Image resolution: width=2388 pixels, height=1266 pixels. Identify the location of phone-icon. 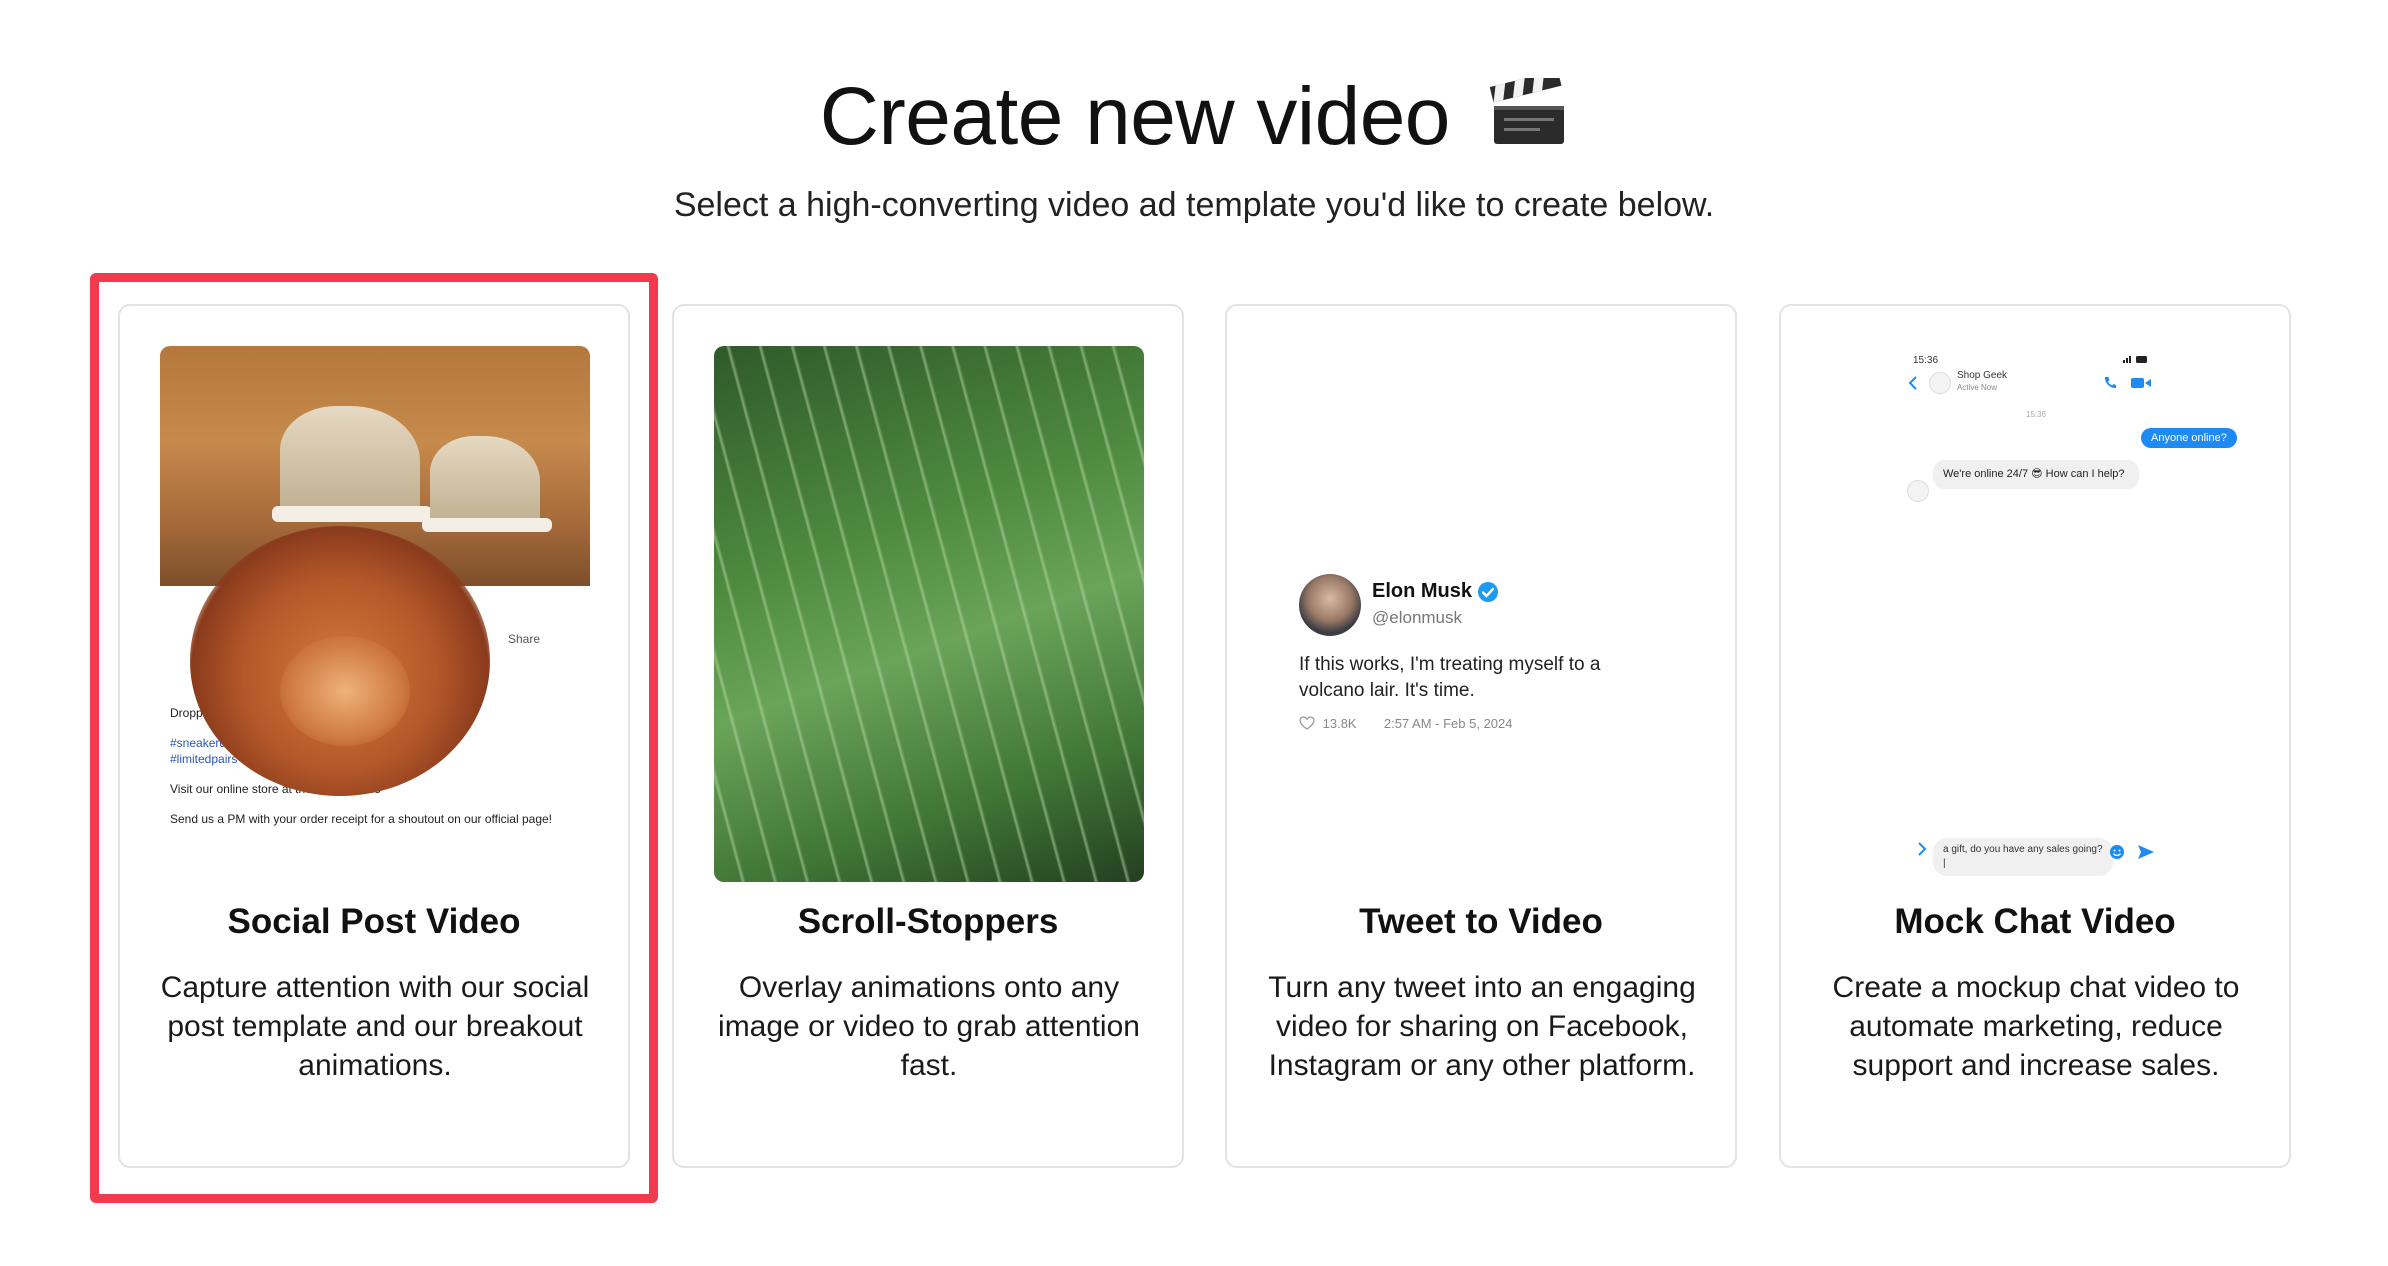
(2110, 383).